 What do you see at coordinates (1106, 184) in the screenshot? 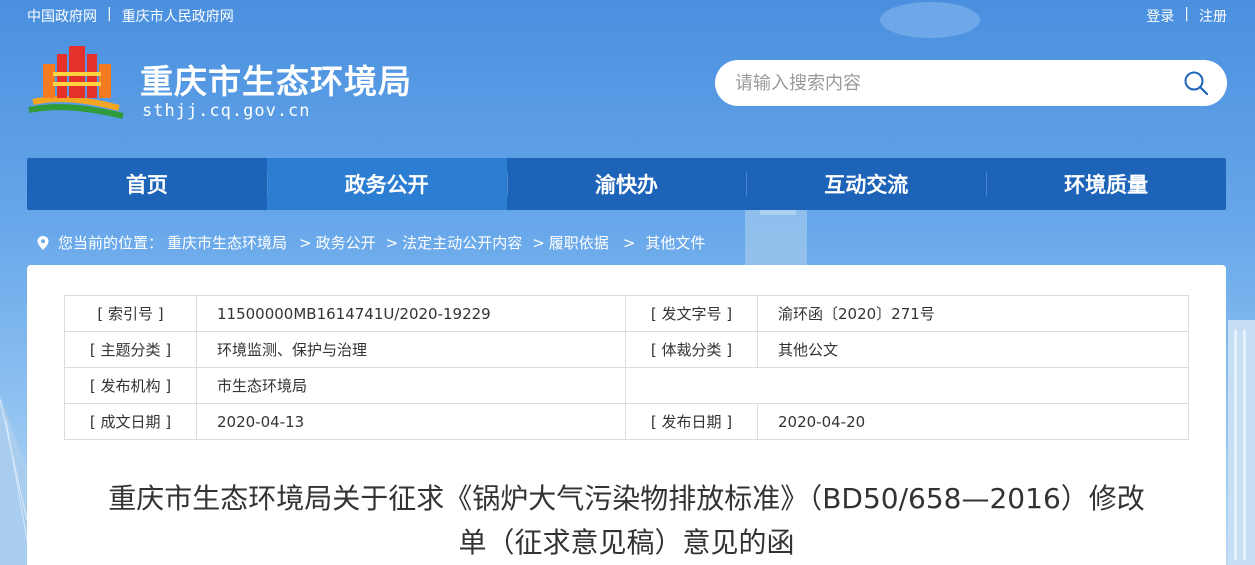
I see `nav-item-env-quality: 环境质量` at bounding box center [1106, 184].